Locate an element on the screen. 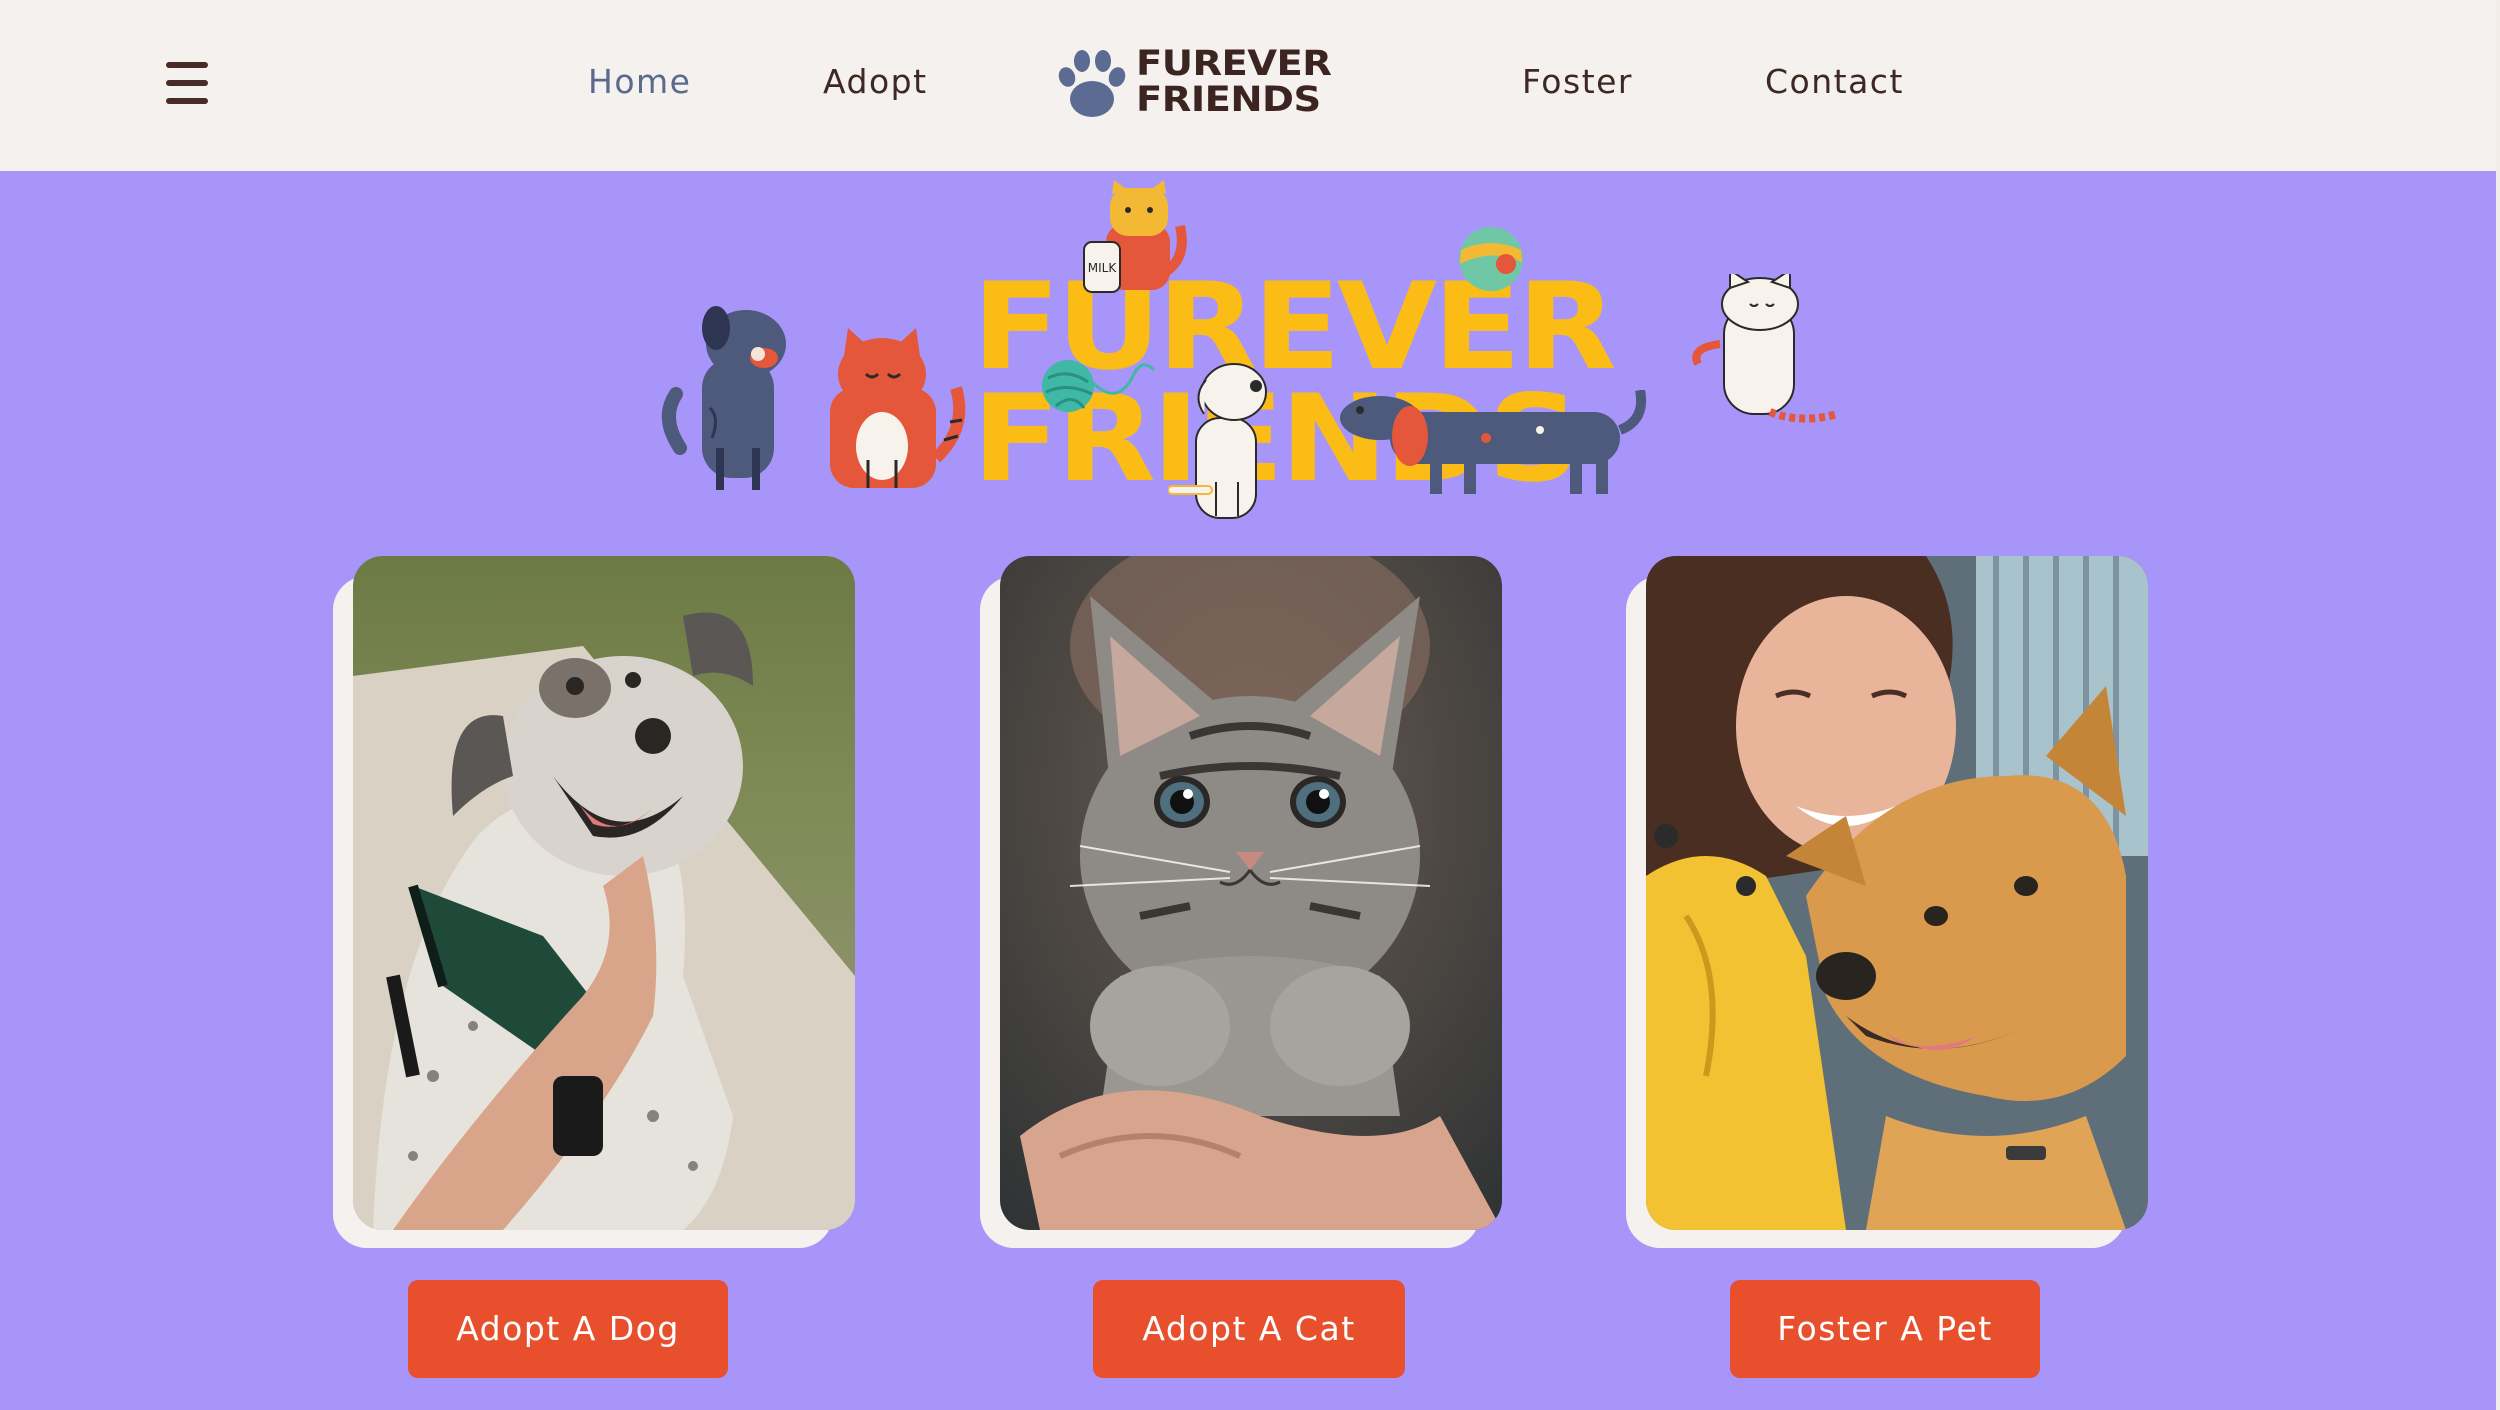 The image size is (2500, 1410). dachshund-illustration is located at coordinates (1493, 442).